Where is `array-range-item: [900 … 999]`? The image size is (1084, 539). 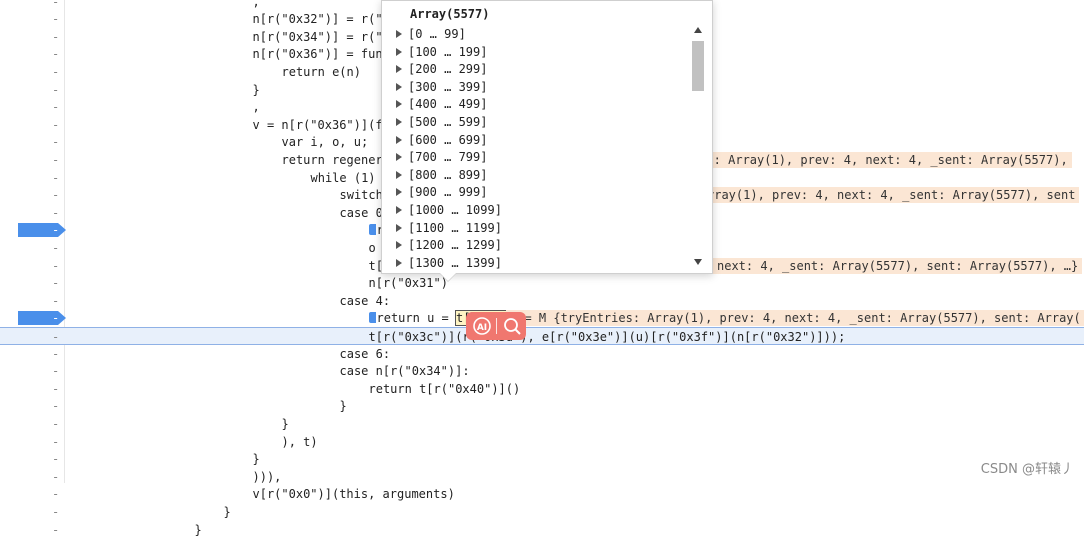 array-range-item: [900 … 999] is located at coordinates (449, 193).